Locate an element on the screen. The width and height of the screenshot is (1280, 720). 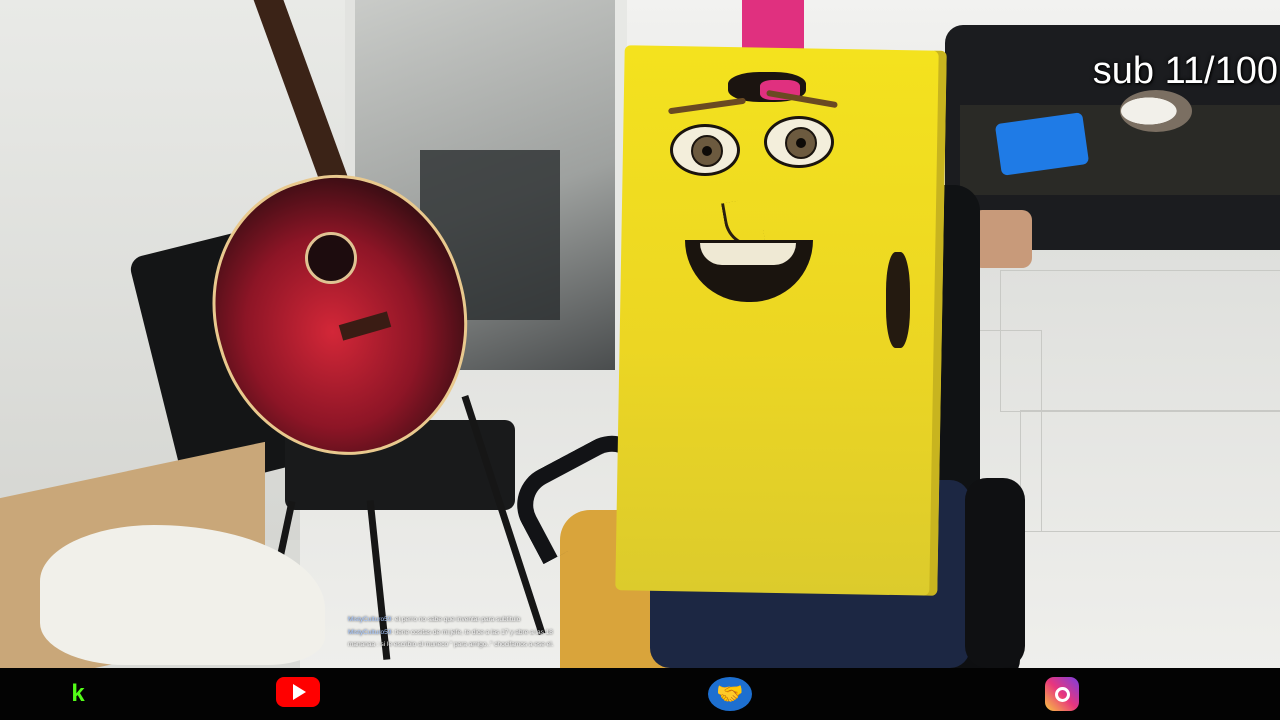
sub-goal-counter: sub 11/100 is located at coordinates (1185, 71).